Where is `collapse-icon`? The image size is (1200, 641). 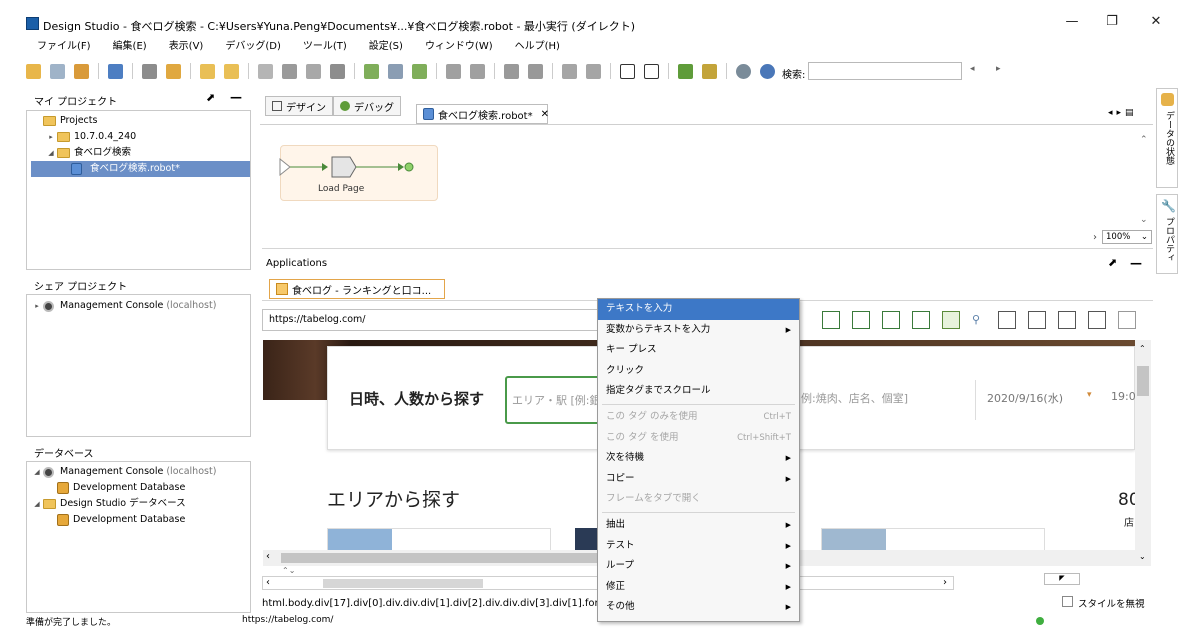
collapse-icon is located at coordinates (593, 71).